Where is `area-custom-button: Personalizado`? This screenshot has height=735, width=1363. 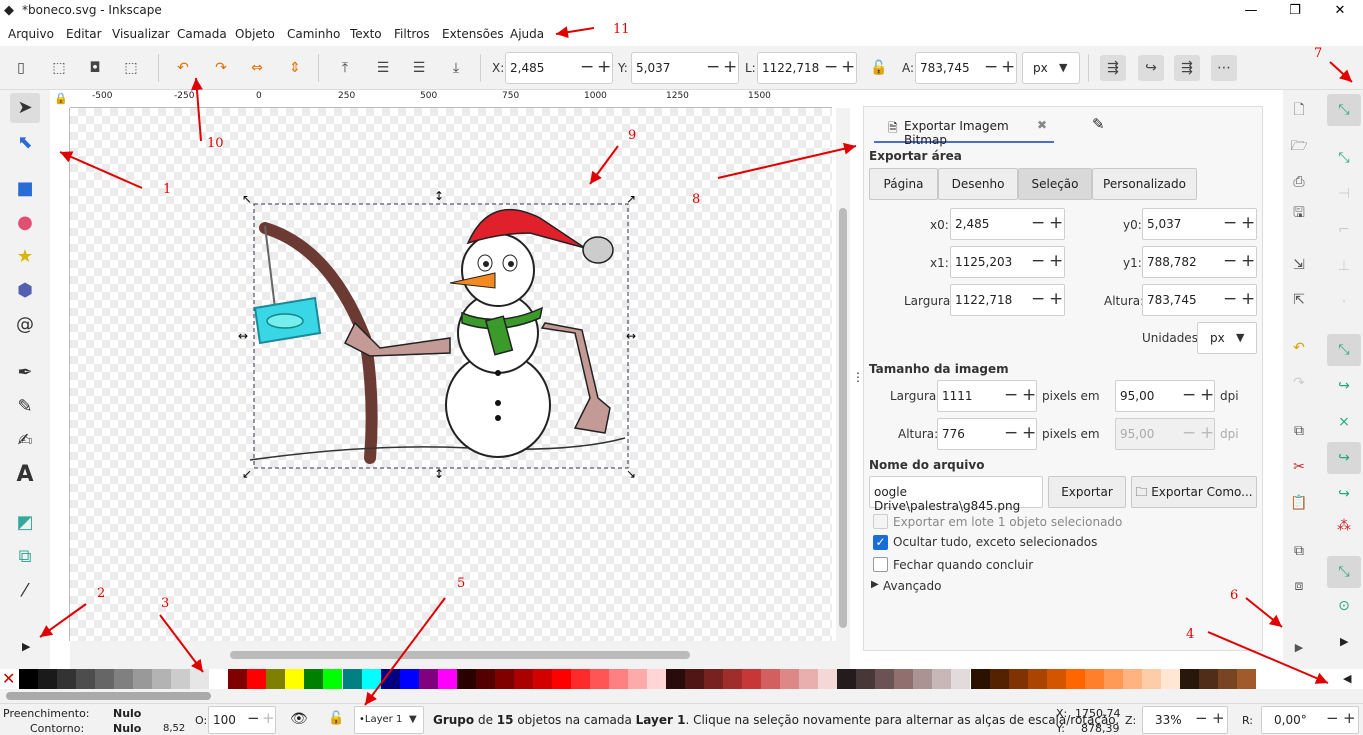 area-custom-button: Personalizado is located at coordinates (1144, 184).